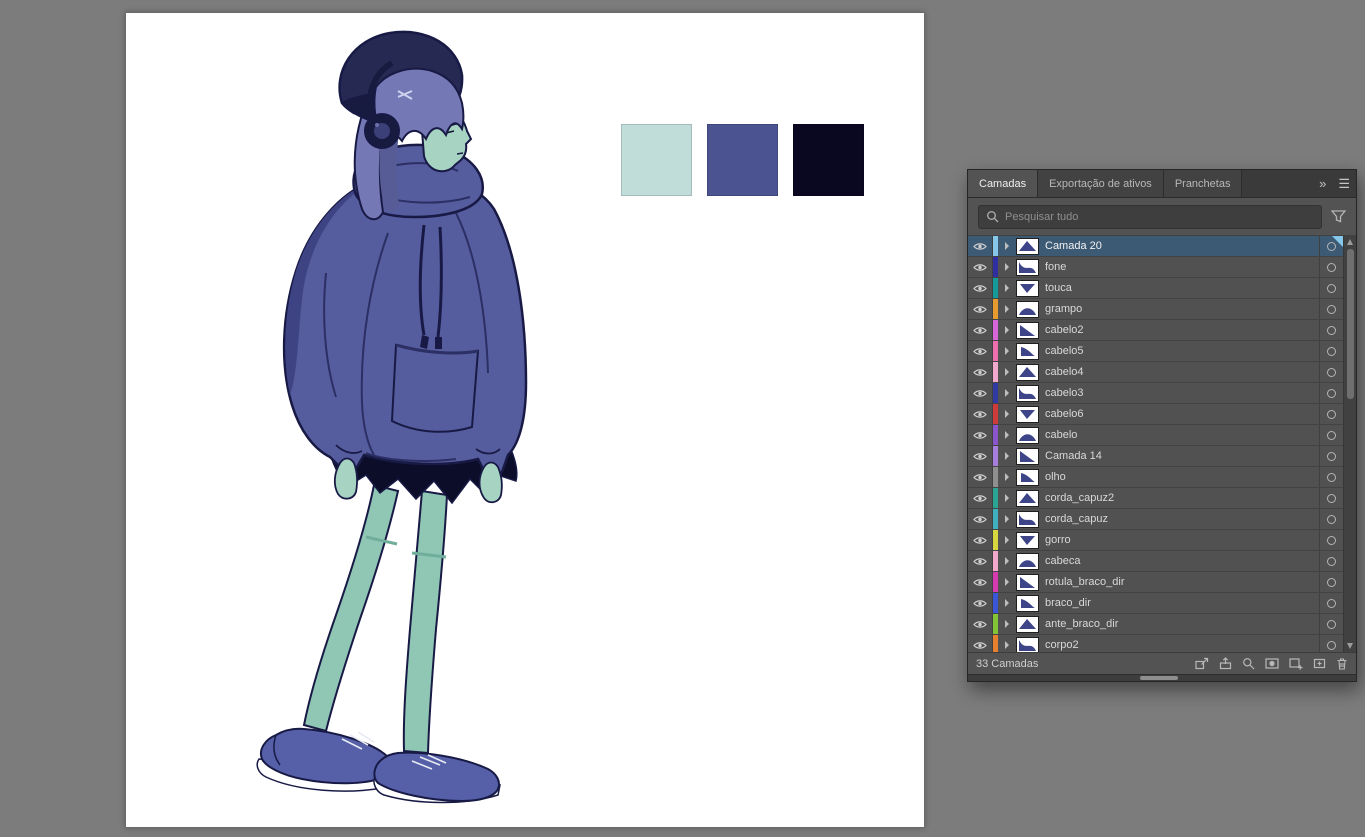 This screenshot has height=837, width=1365. I want to click on layer-row: grampo, so click(1155, 309).